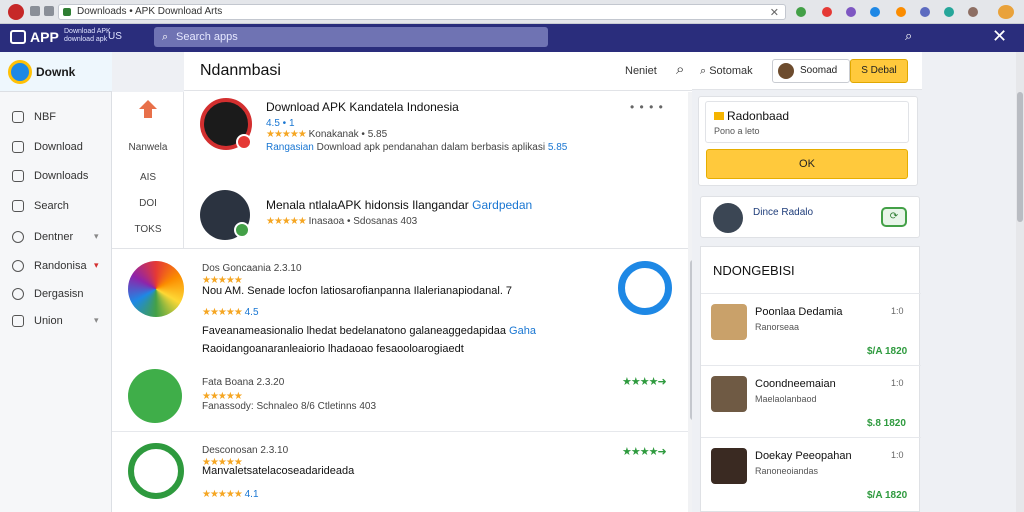  I want to click on app-subtitle: Download APK download apk, so click(87, 36).